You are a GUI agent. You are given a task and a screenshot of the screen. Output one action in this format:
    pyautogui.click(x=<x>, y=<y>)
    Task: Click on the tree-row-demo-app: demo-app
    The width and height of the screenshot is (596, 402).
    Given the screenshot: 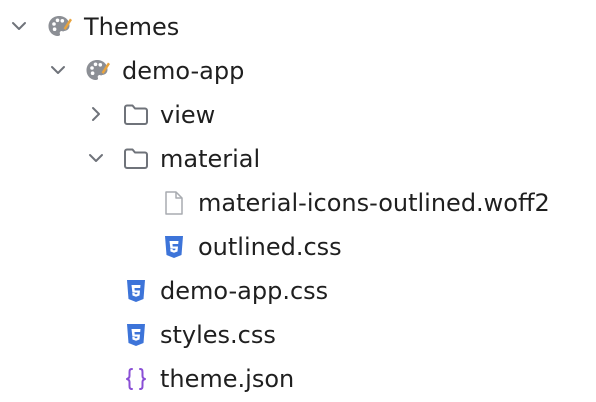 What is the action you would take?
    pyautogui.click(x=298, y=71)
    